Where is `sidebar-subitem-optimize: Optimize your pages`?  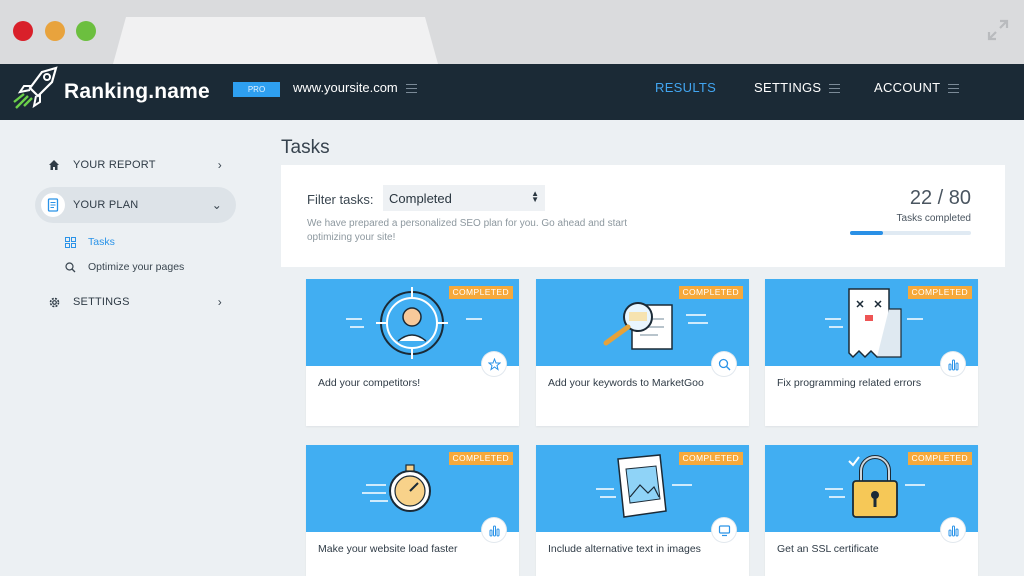
sidebar-subitem-optimize: Optimize your pages is located at coordinates (124, 267).